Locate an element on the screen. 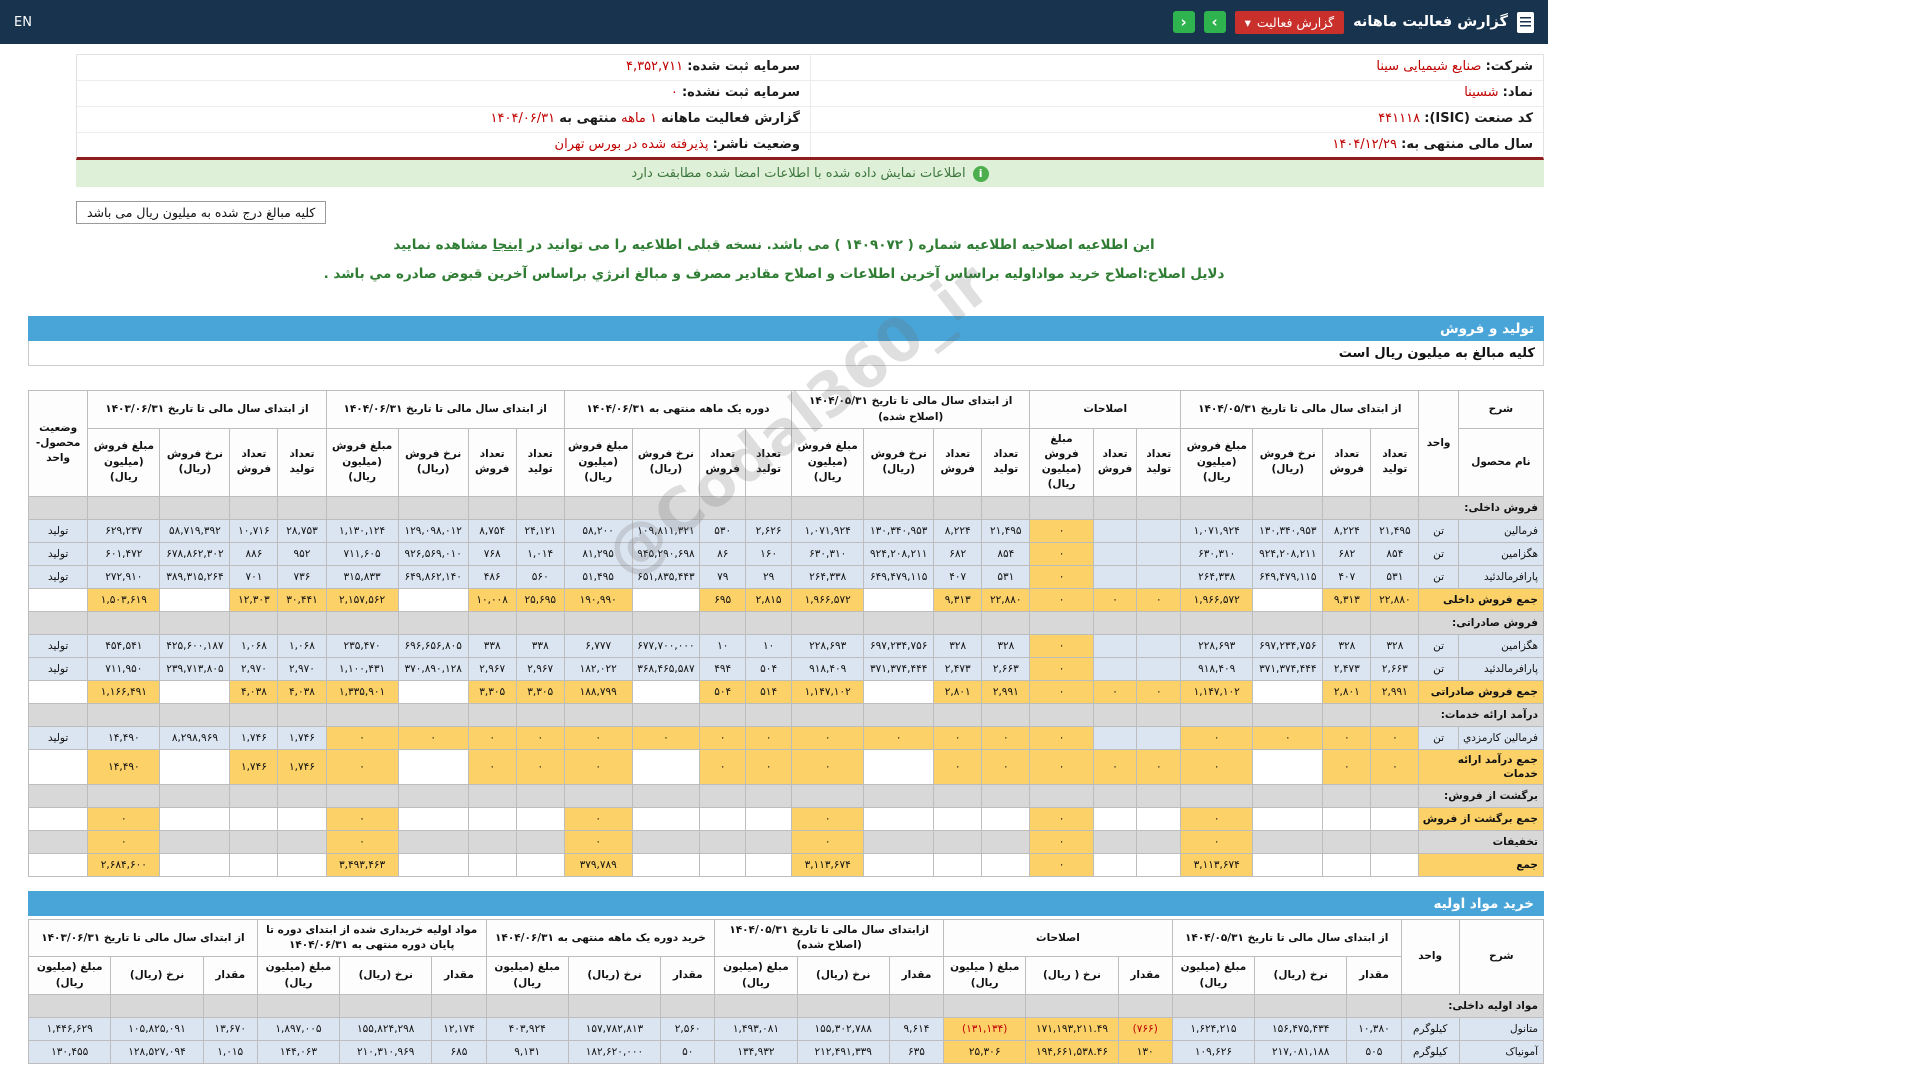  table-cell: ۹۱۸,۴۰۹ is located at coordinates (1217, 668).